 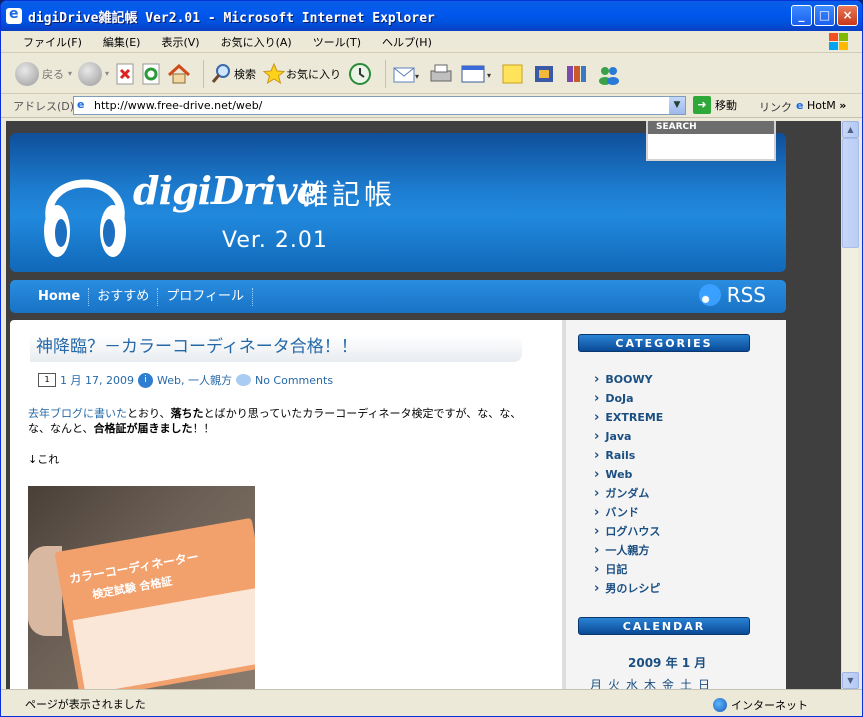 What do you see at coordinates (379, 105) in the screenshot?
I see `address-input: e http://www.free-drive.net/web/ ▼` at bounding box center [379, 105].